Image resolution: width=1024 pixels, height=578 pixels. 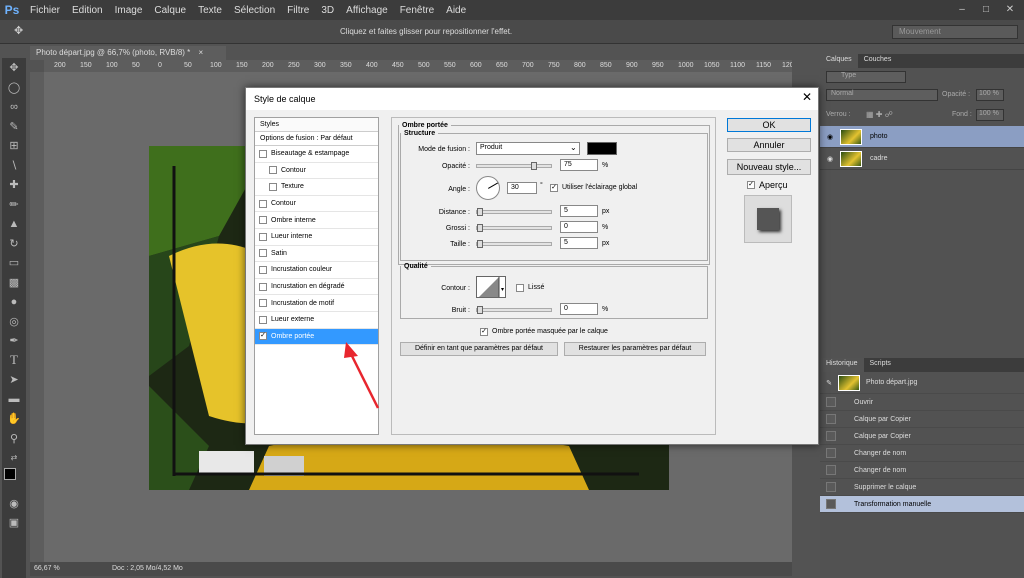 What do you see at coordinates (316, 187) in the screenshot?
I see `style-item: Texture` at bounding box center [316, 187].